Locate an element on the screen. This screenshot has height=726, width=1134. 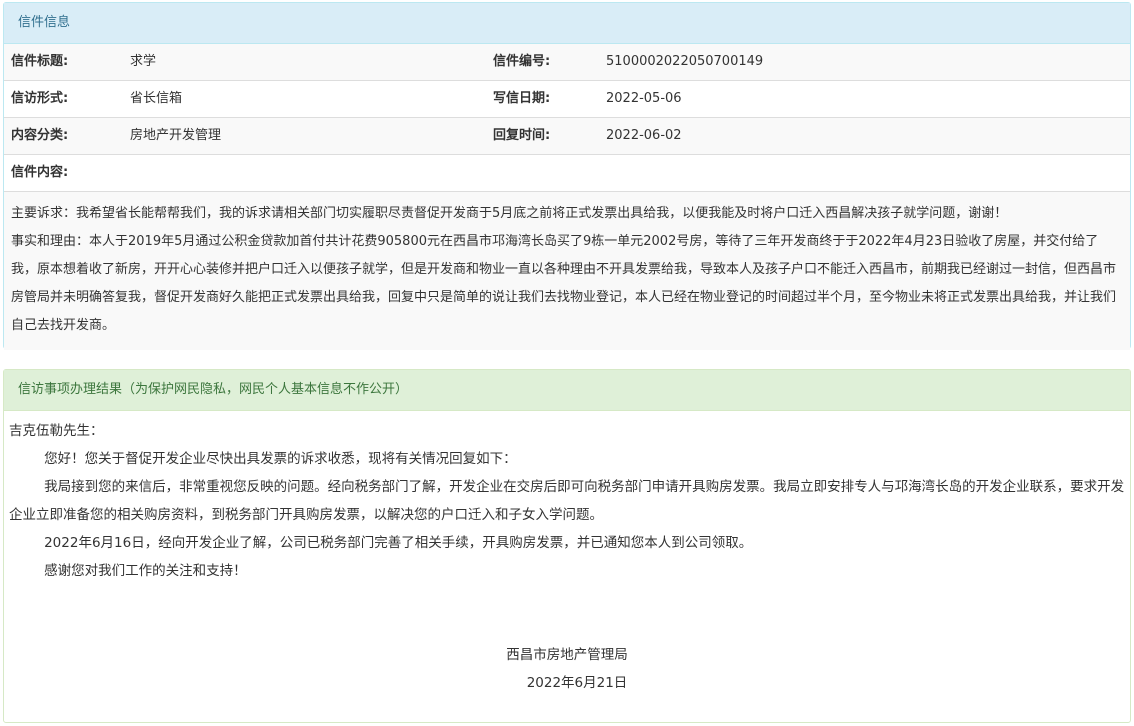
reply-paragraph: 感谢您对我们工作的关注和支持！ is located at coordinates (145, 571).